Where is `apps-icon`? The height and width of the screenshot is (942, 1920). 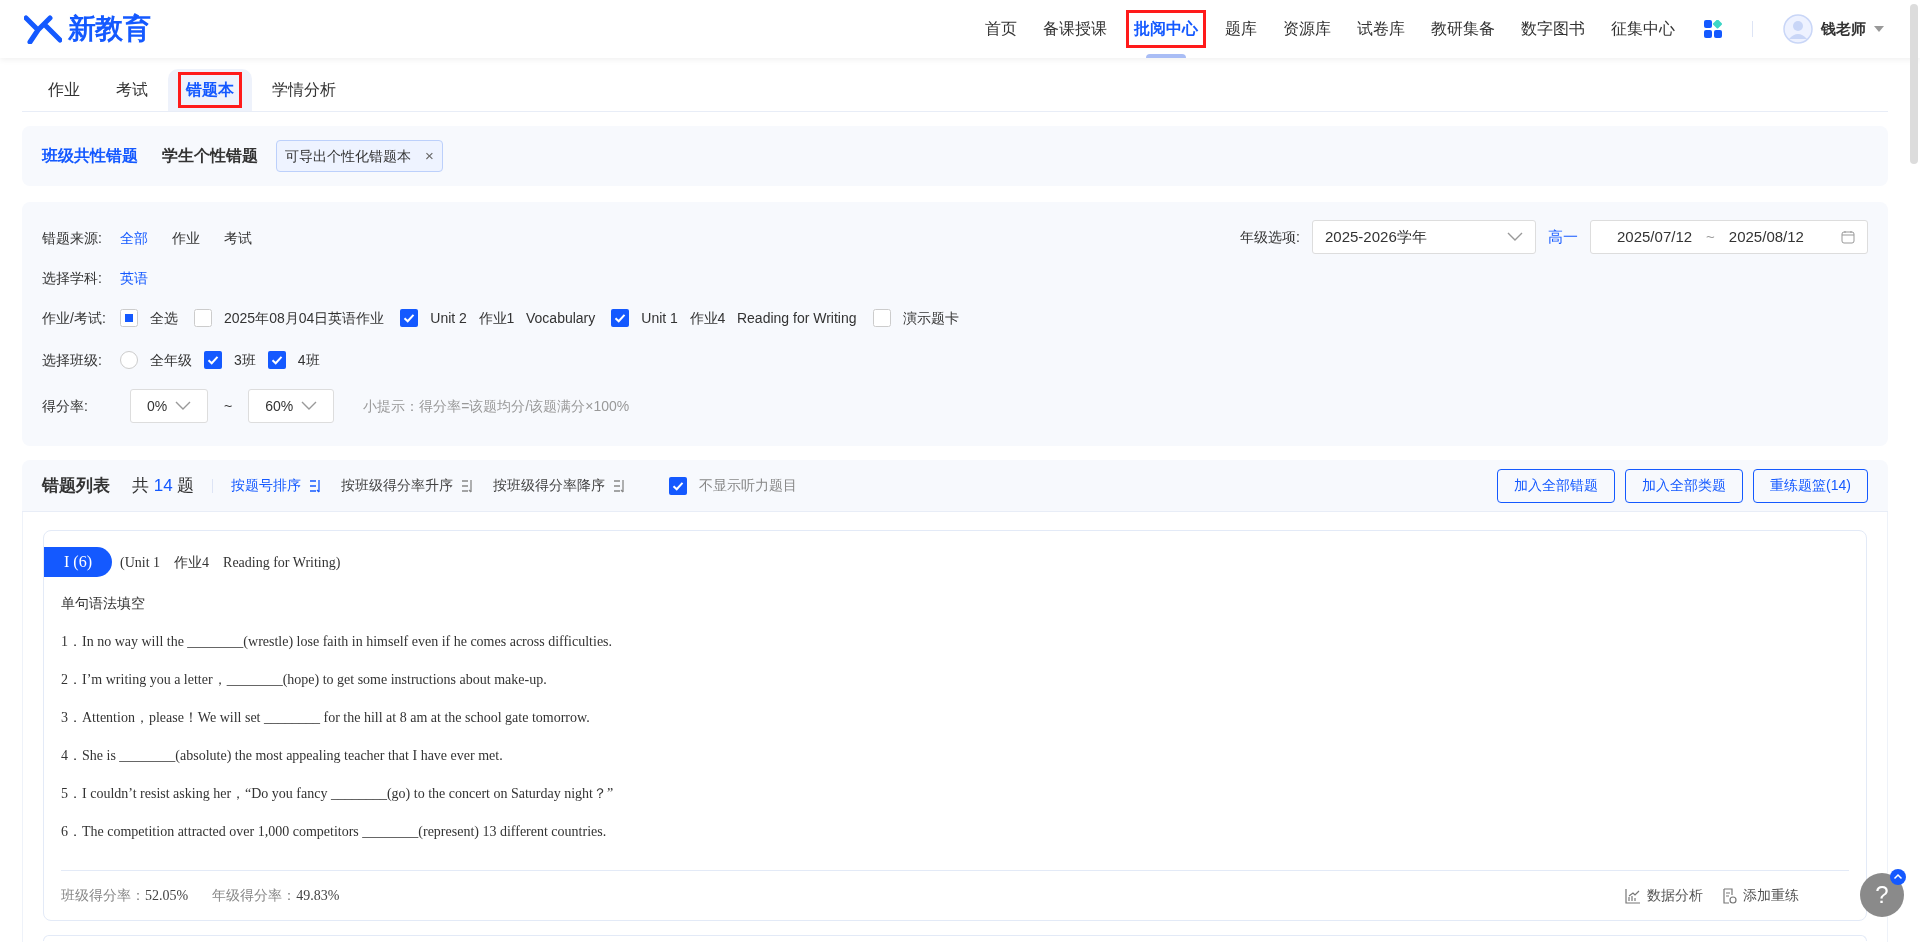
apps-icon is located at coordinates (1713, 29).